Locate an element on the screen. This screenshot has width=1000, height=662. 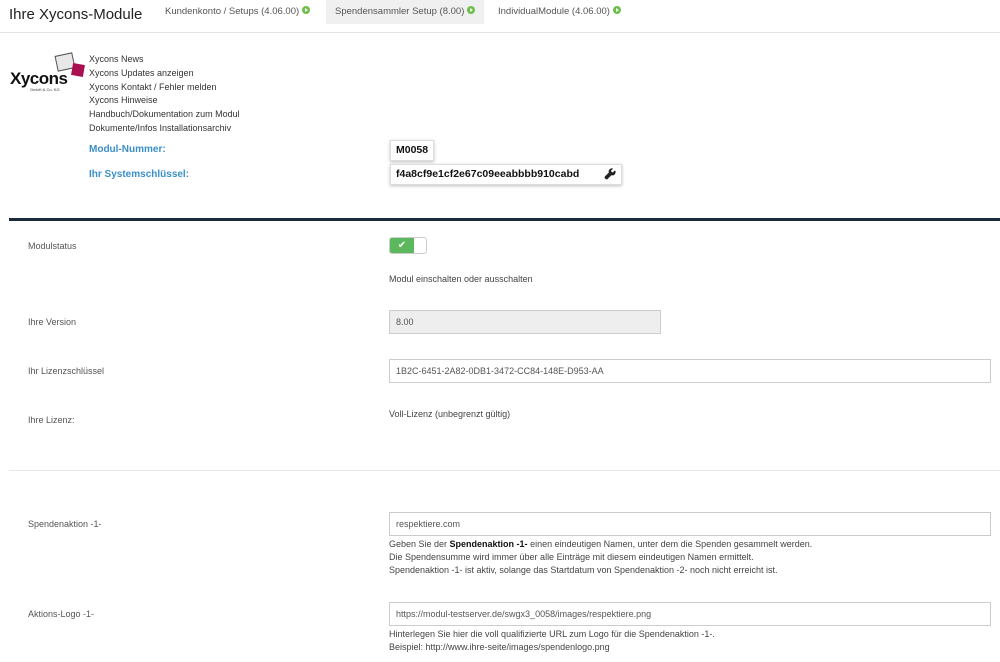
tab-label: IndividualModule (4.06.00) is located at coordinates (554, 11).